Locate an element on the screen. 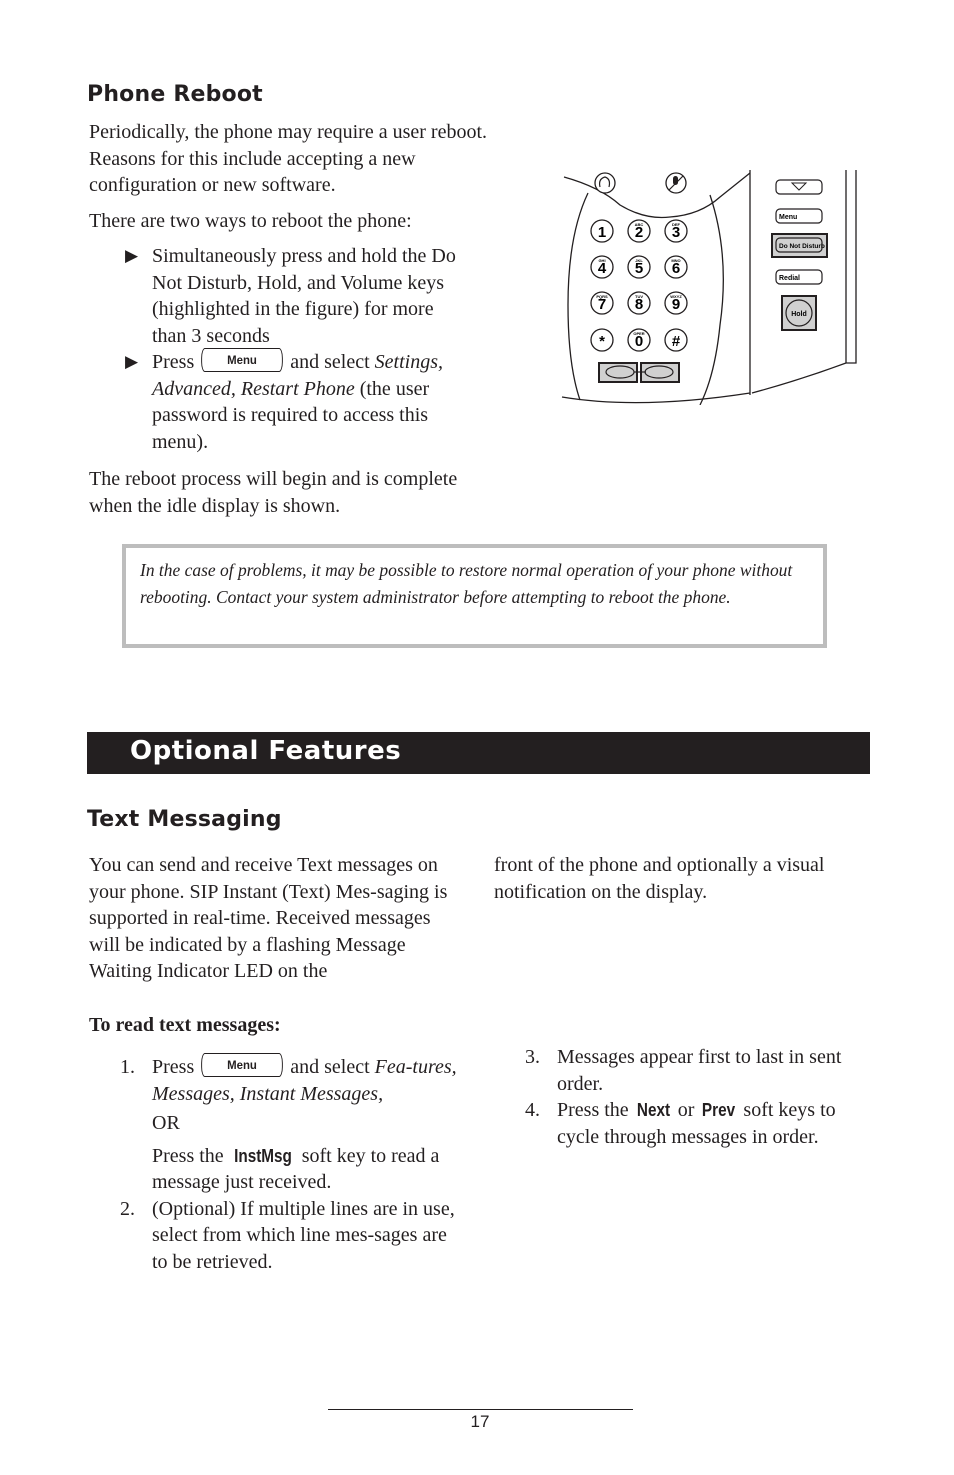 The height and width of the screenshot is (1475, 954). keypad-letters: GHI is located at coordinates (601, 260).